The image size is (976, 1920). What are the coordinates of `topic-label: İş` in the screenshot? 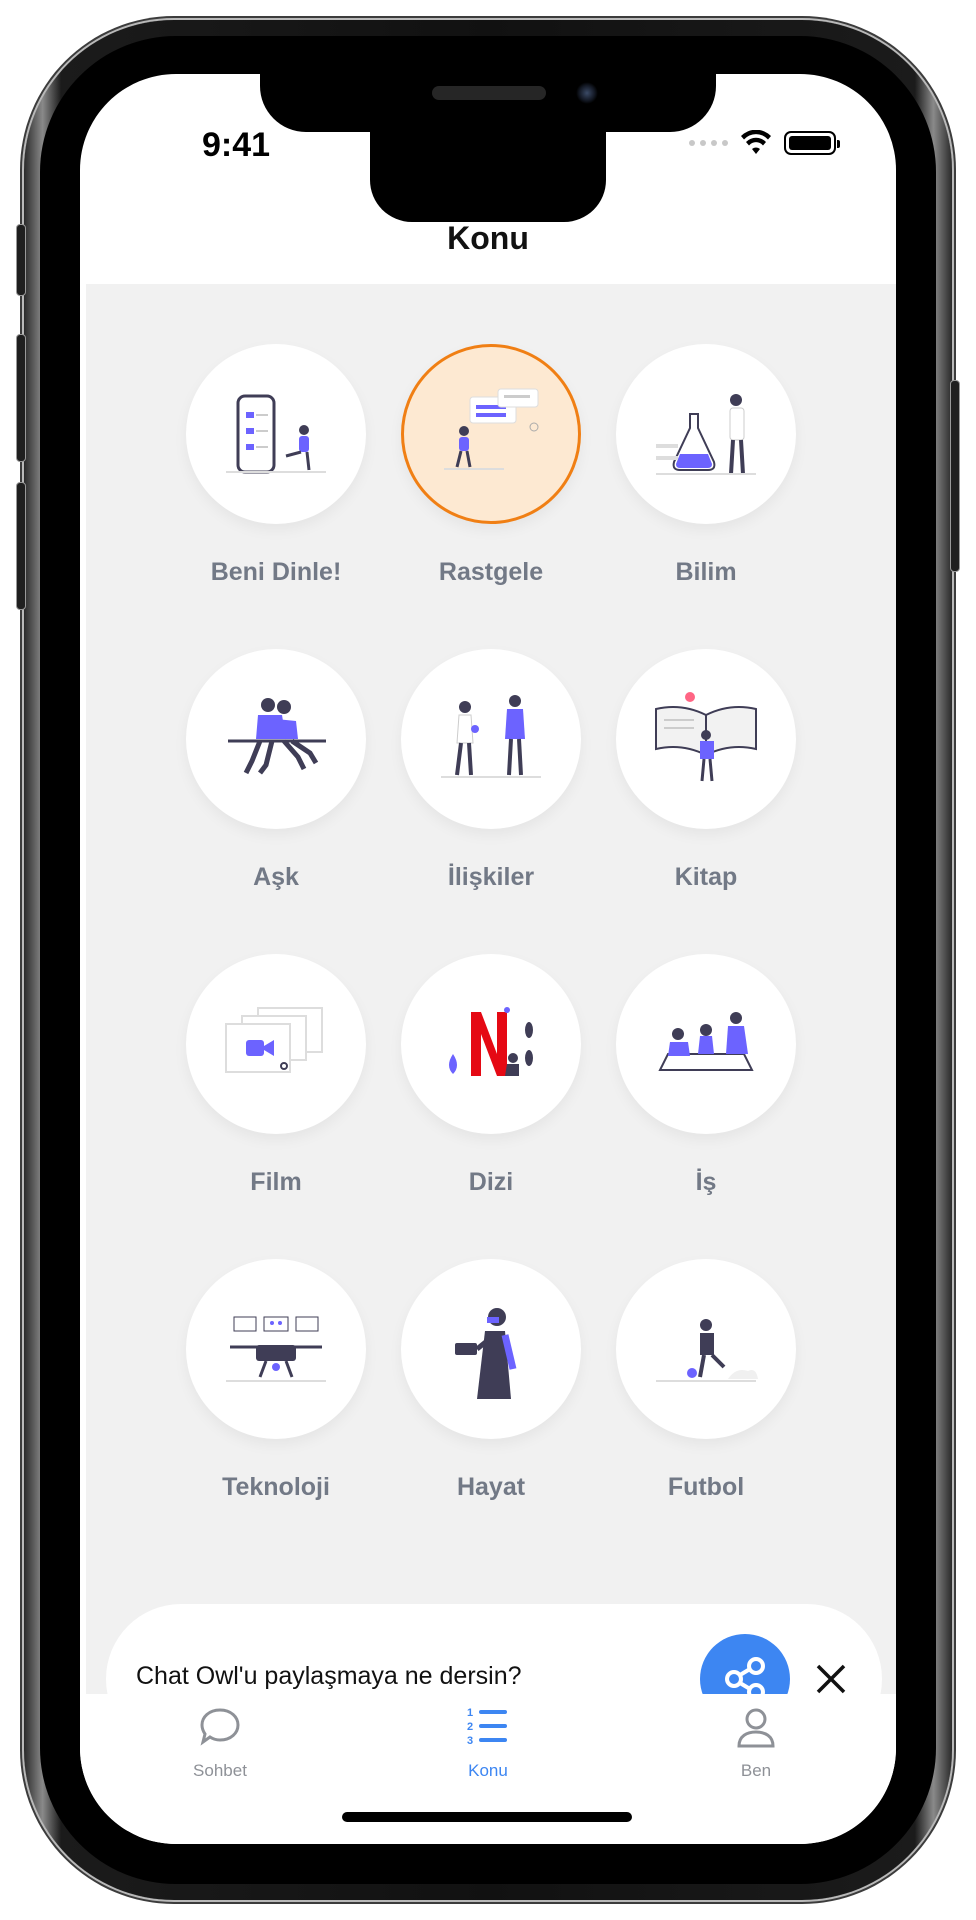 It's located at (706, 1182).